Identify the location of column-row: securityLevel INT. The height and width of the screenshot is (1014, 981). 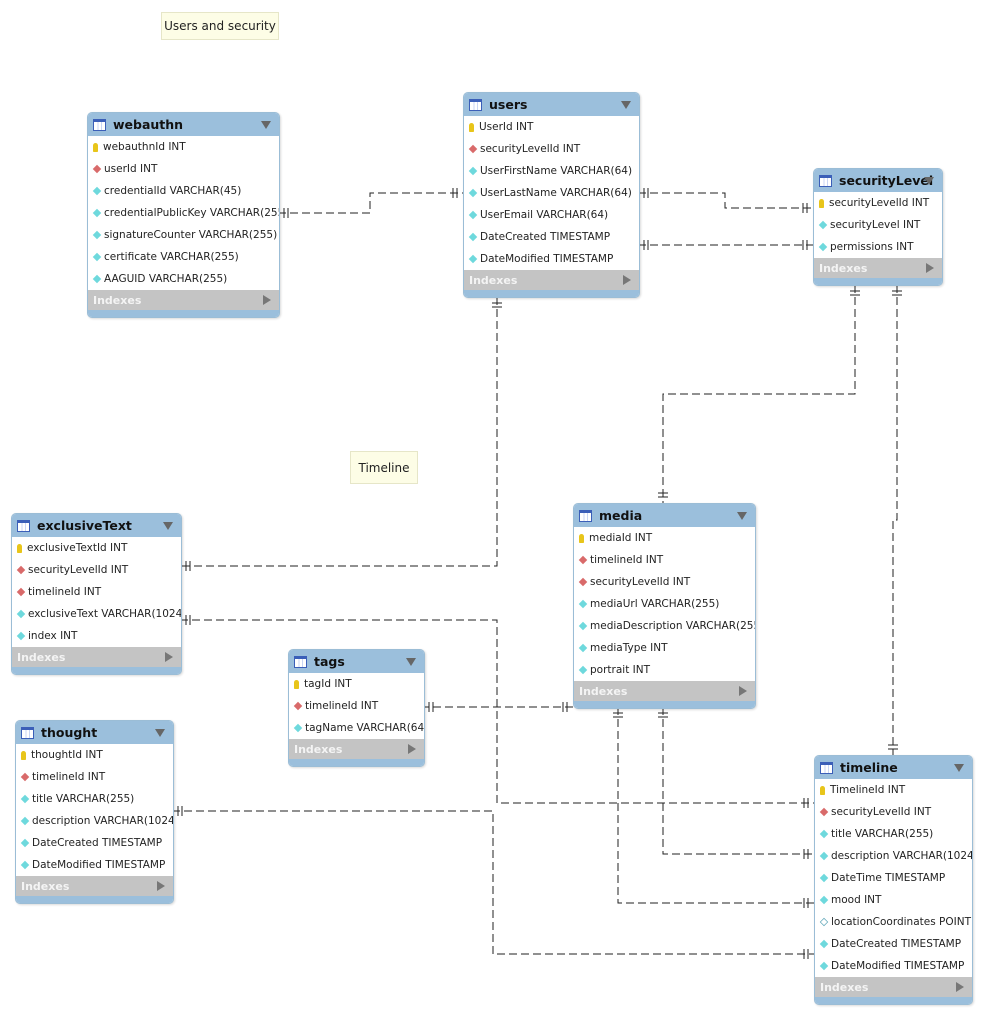
(878, 225).